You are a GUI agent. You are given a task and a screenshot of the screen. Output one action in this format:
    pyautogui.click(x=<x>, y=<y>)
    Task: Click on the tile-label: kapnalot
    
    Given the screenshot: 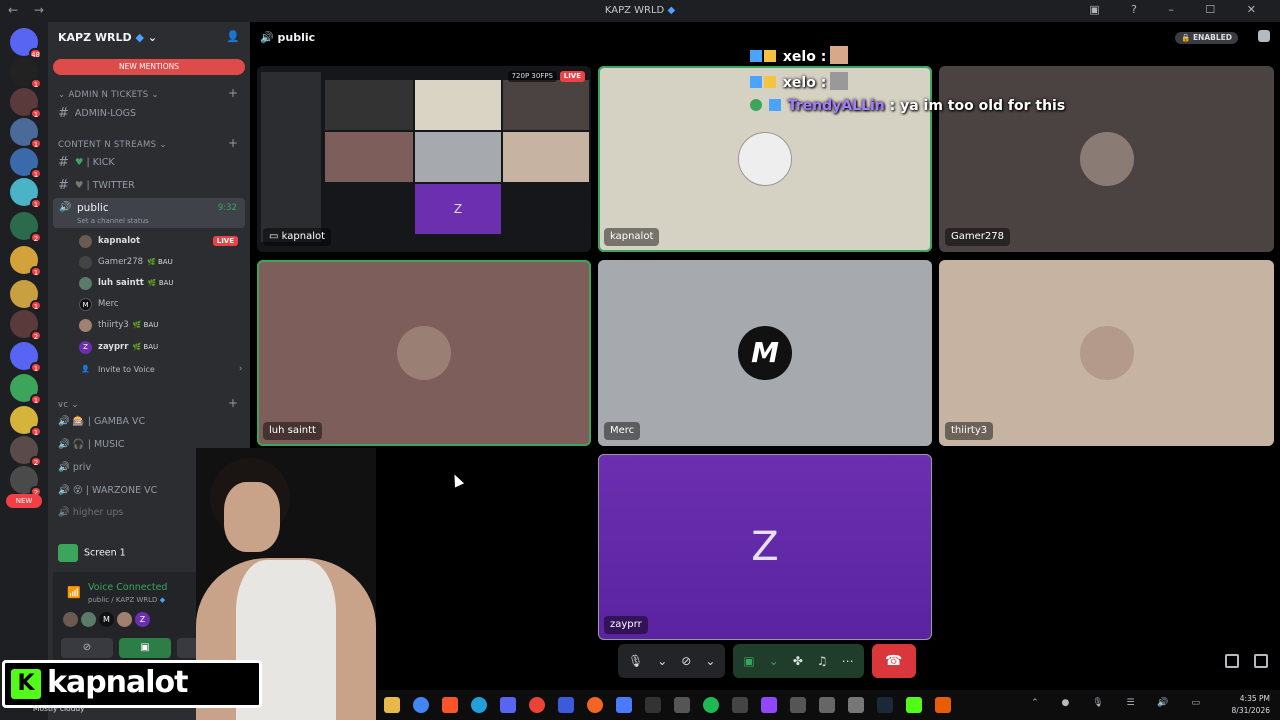 What is the action you would take?
    pyautogui.click(x=632, y=237)
    